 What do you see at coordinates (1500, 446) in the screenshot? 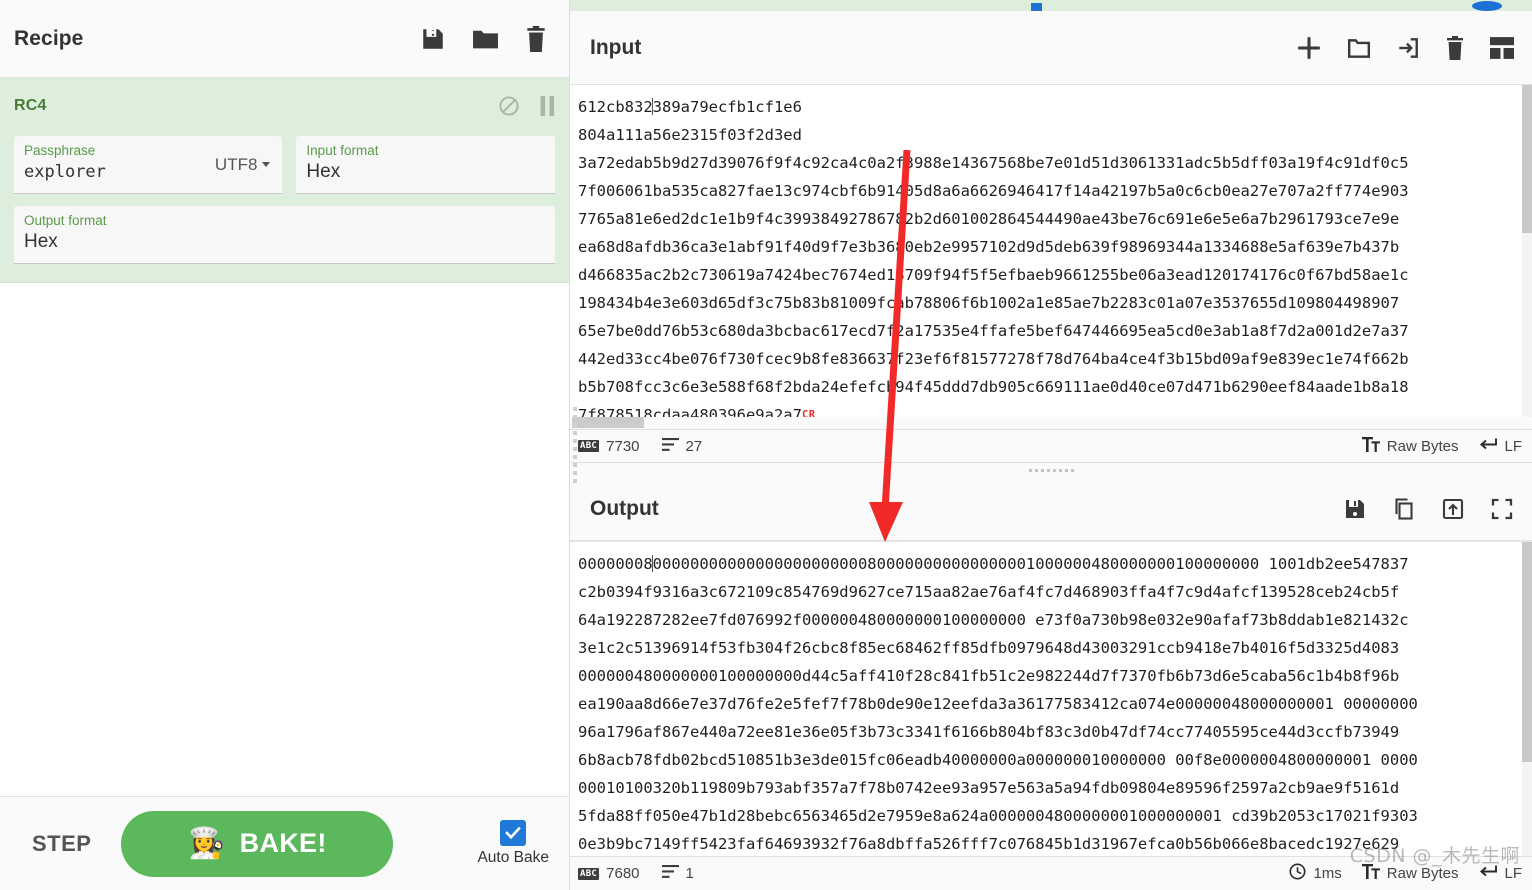
I see `input-eol-group: LF` at bounding box center [1500, 446].